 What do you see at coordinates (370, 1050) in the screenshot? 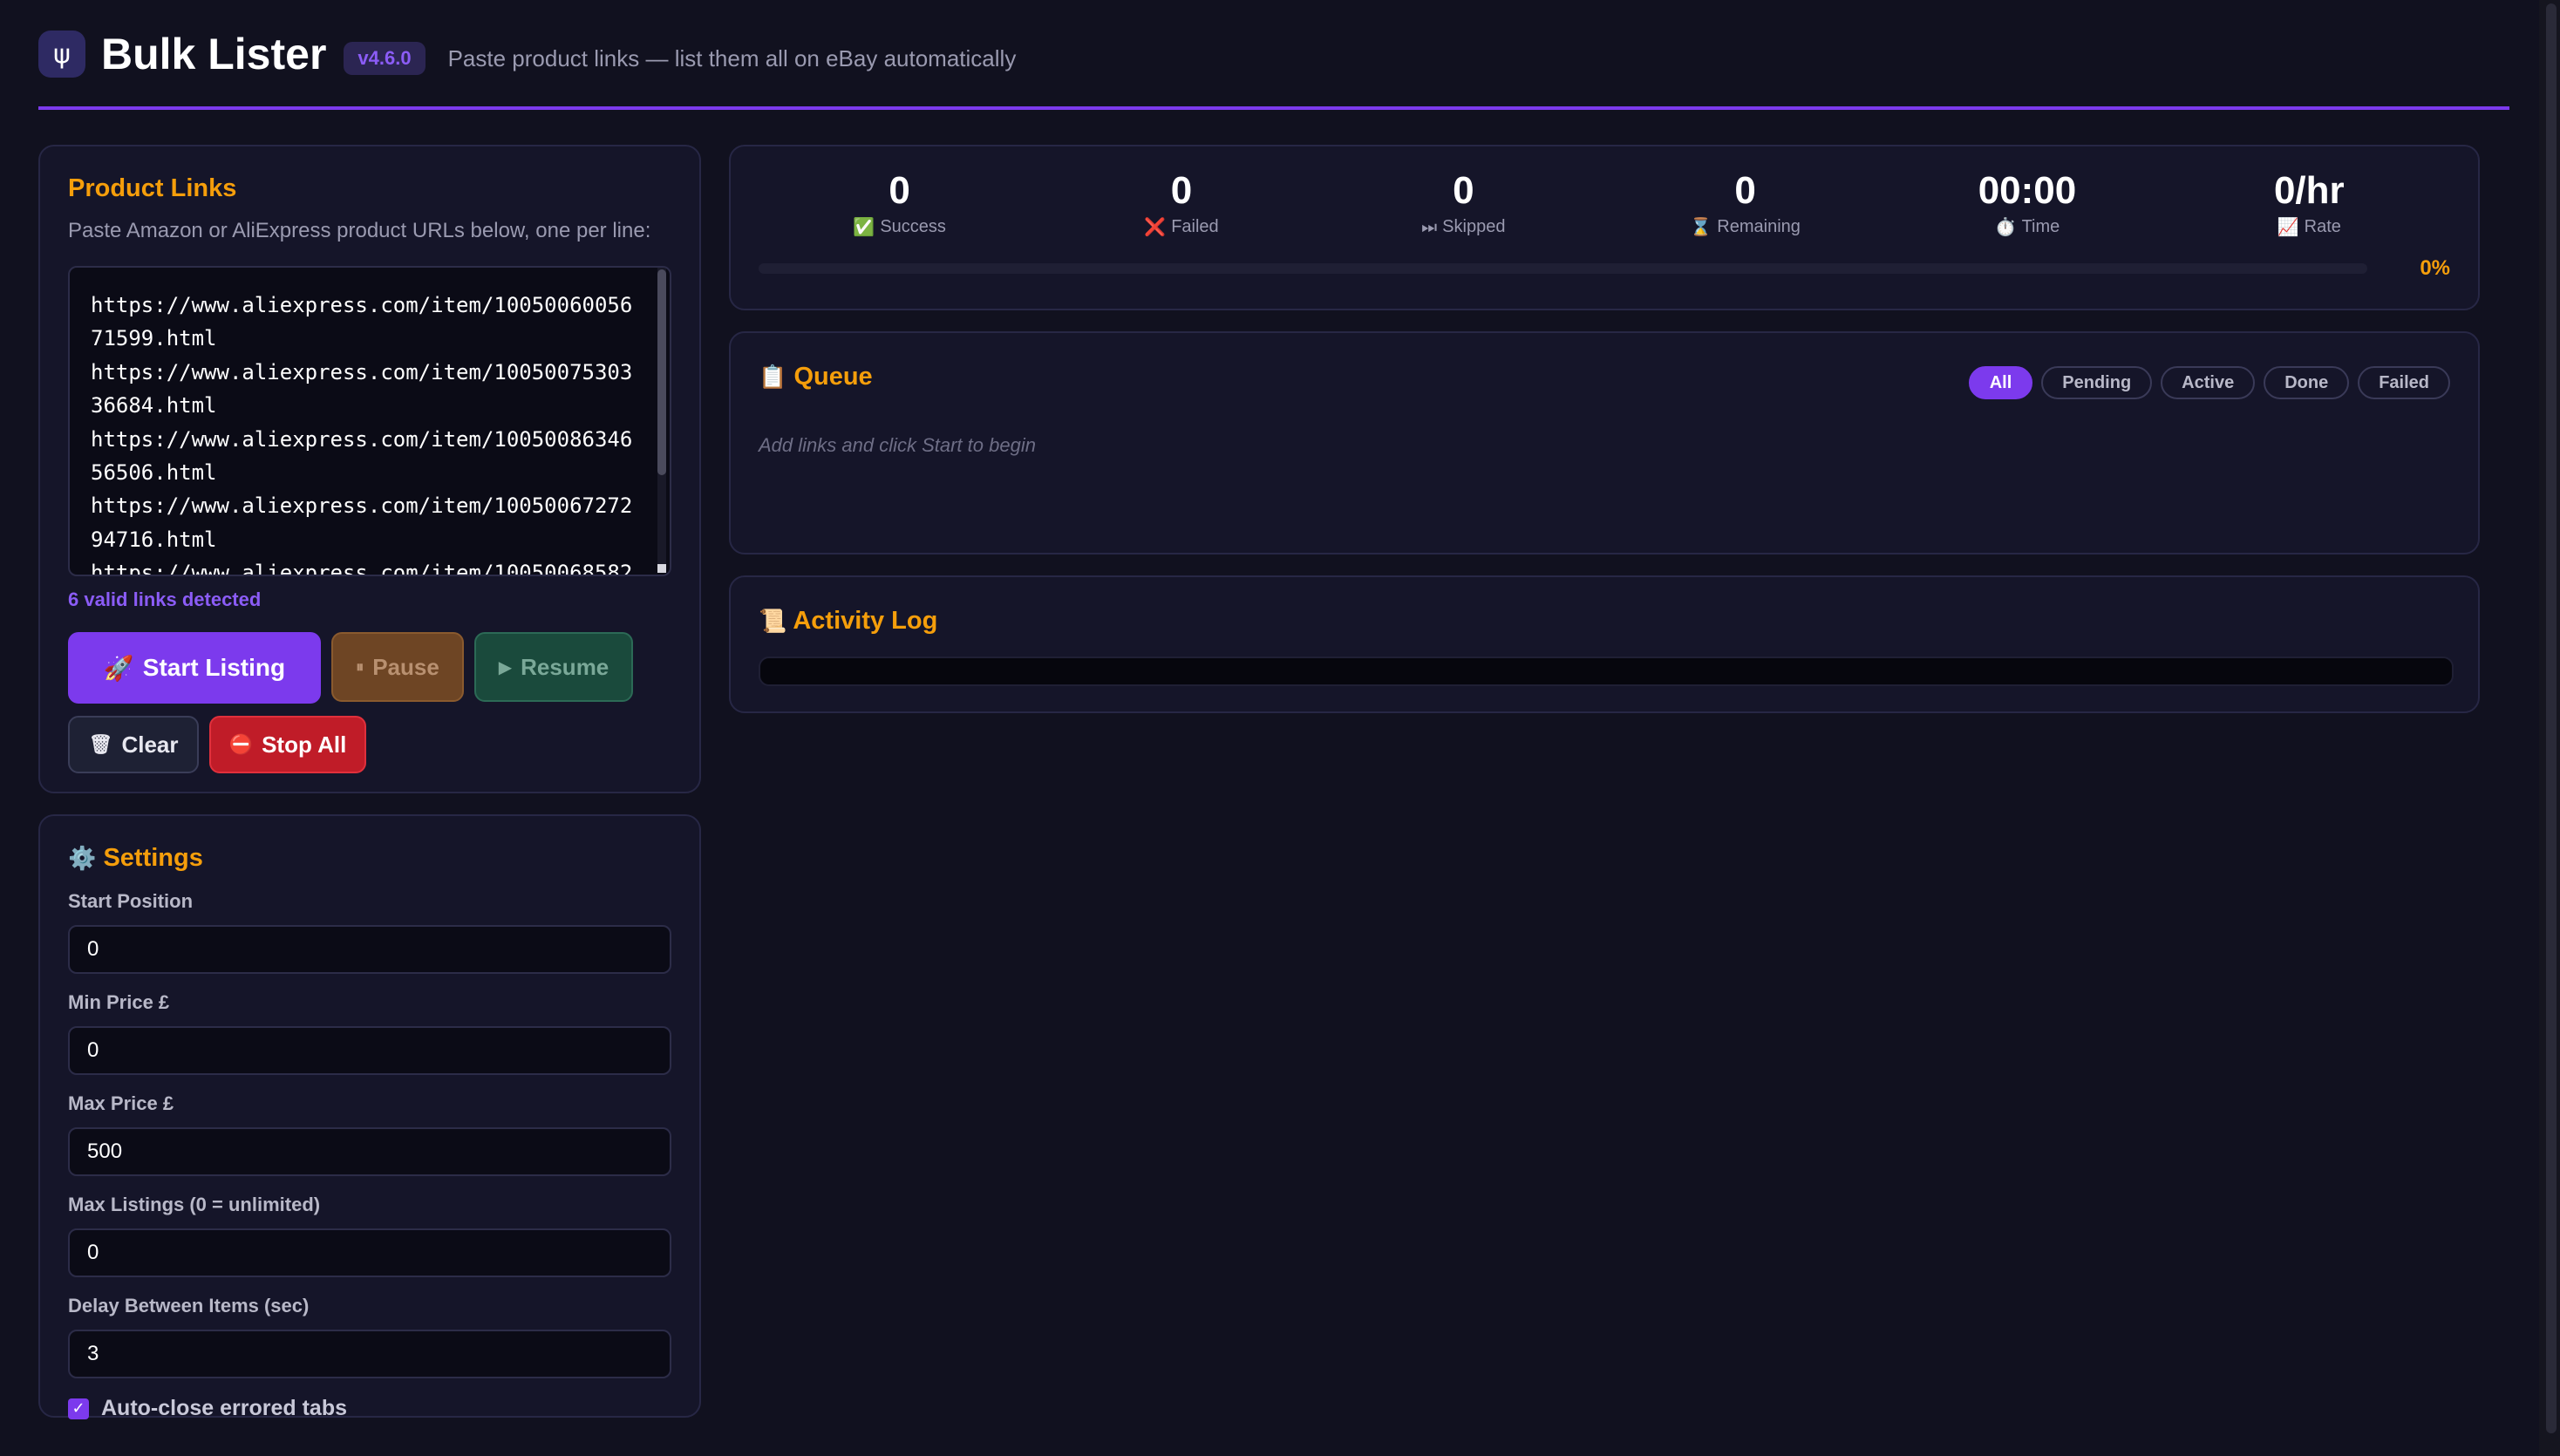
I see `min-price-input: 0` at bounding box center [370, 1050].